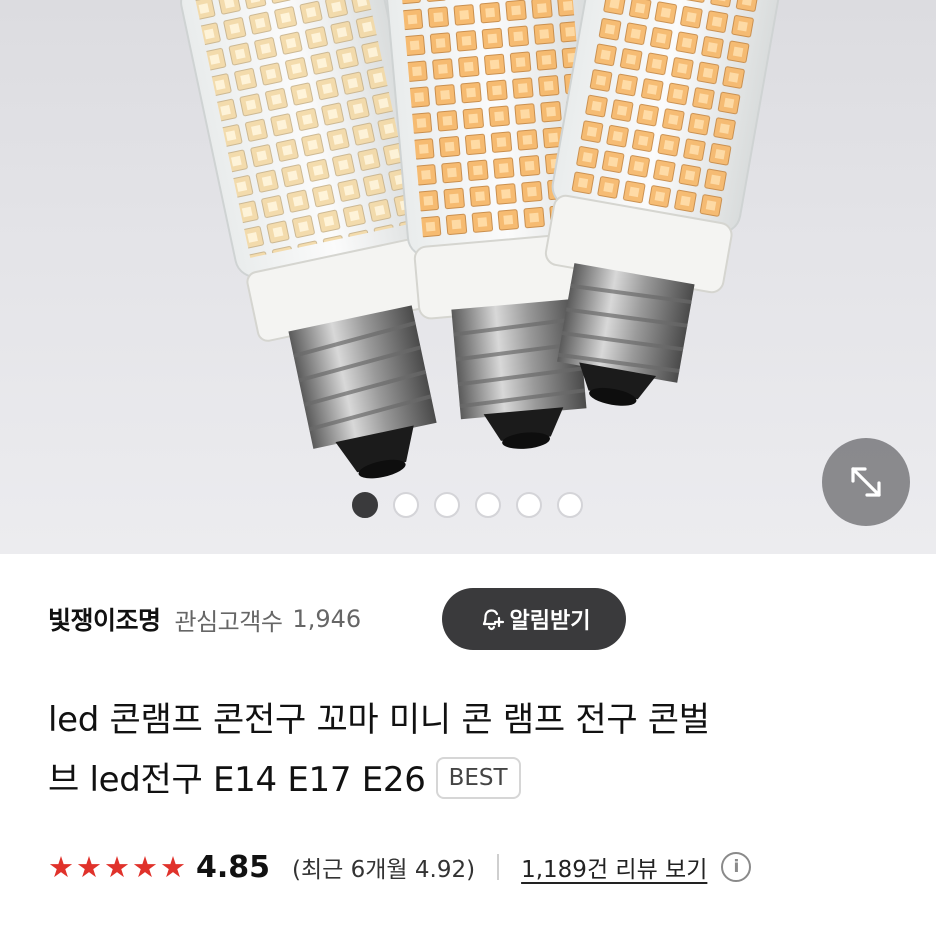  I want to click on rating-row: ★ ★ ★ ★ ★ 4.85 (최근 6개월 4.92) 1,189건 리뷰 보기 i, so click(468, 867).